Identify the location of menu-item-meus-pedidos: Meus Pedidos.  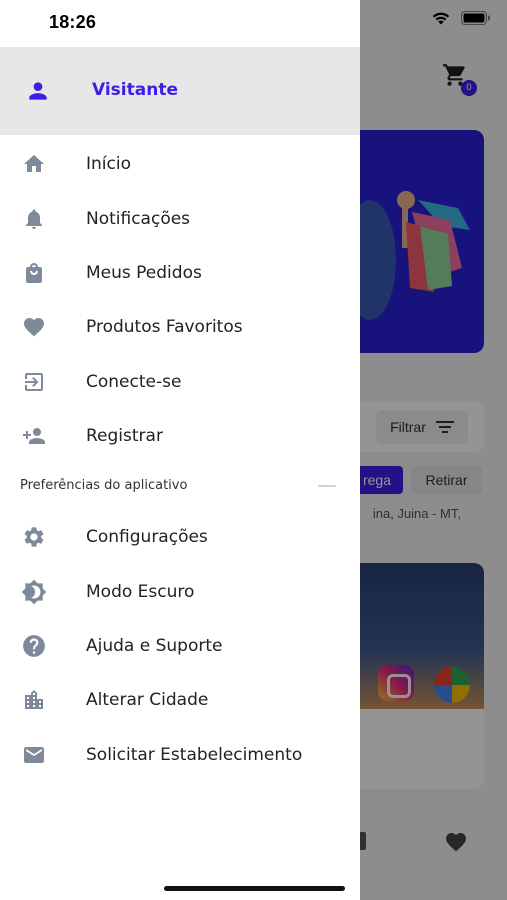
(180, 273).